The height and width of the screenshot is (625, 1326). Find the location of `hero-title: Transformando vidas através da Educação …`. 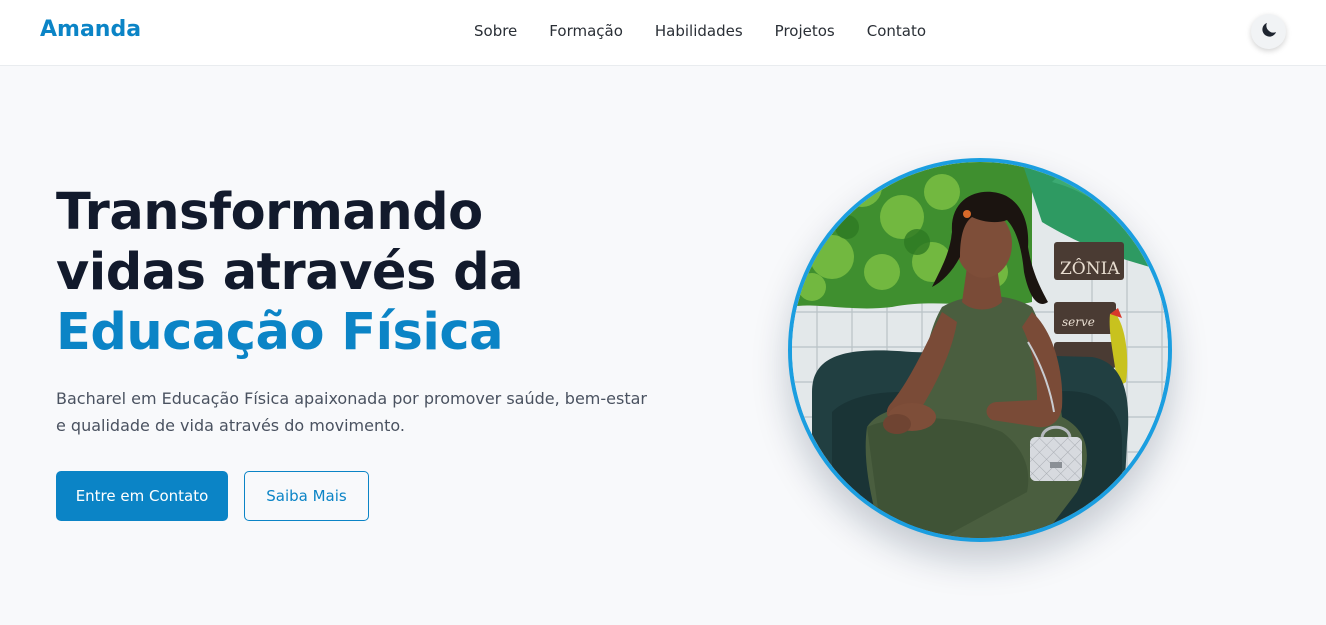

hero-title: Transformando vidas através da Educação … is located at coordinates (290, 273).